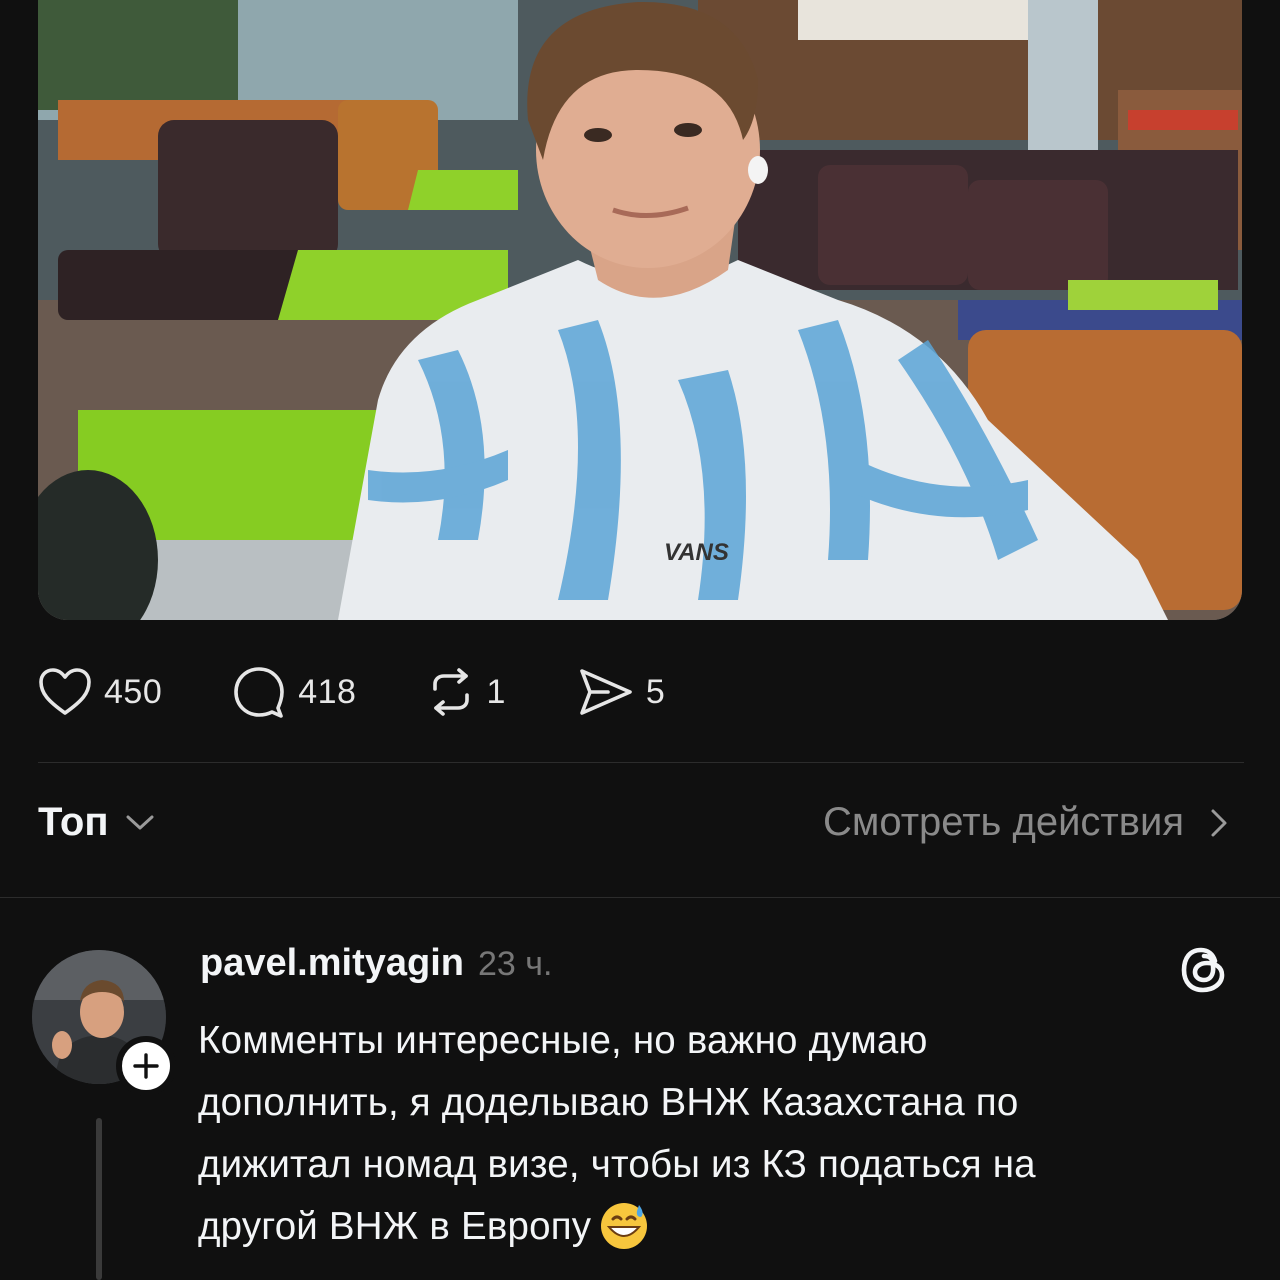  Describe the element at coordinates (327, 691) in the screenshot. I see `comment-count: 418` at that location.